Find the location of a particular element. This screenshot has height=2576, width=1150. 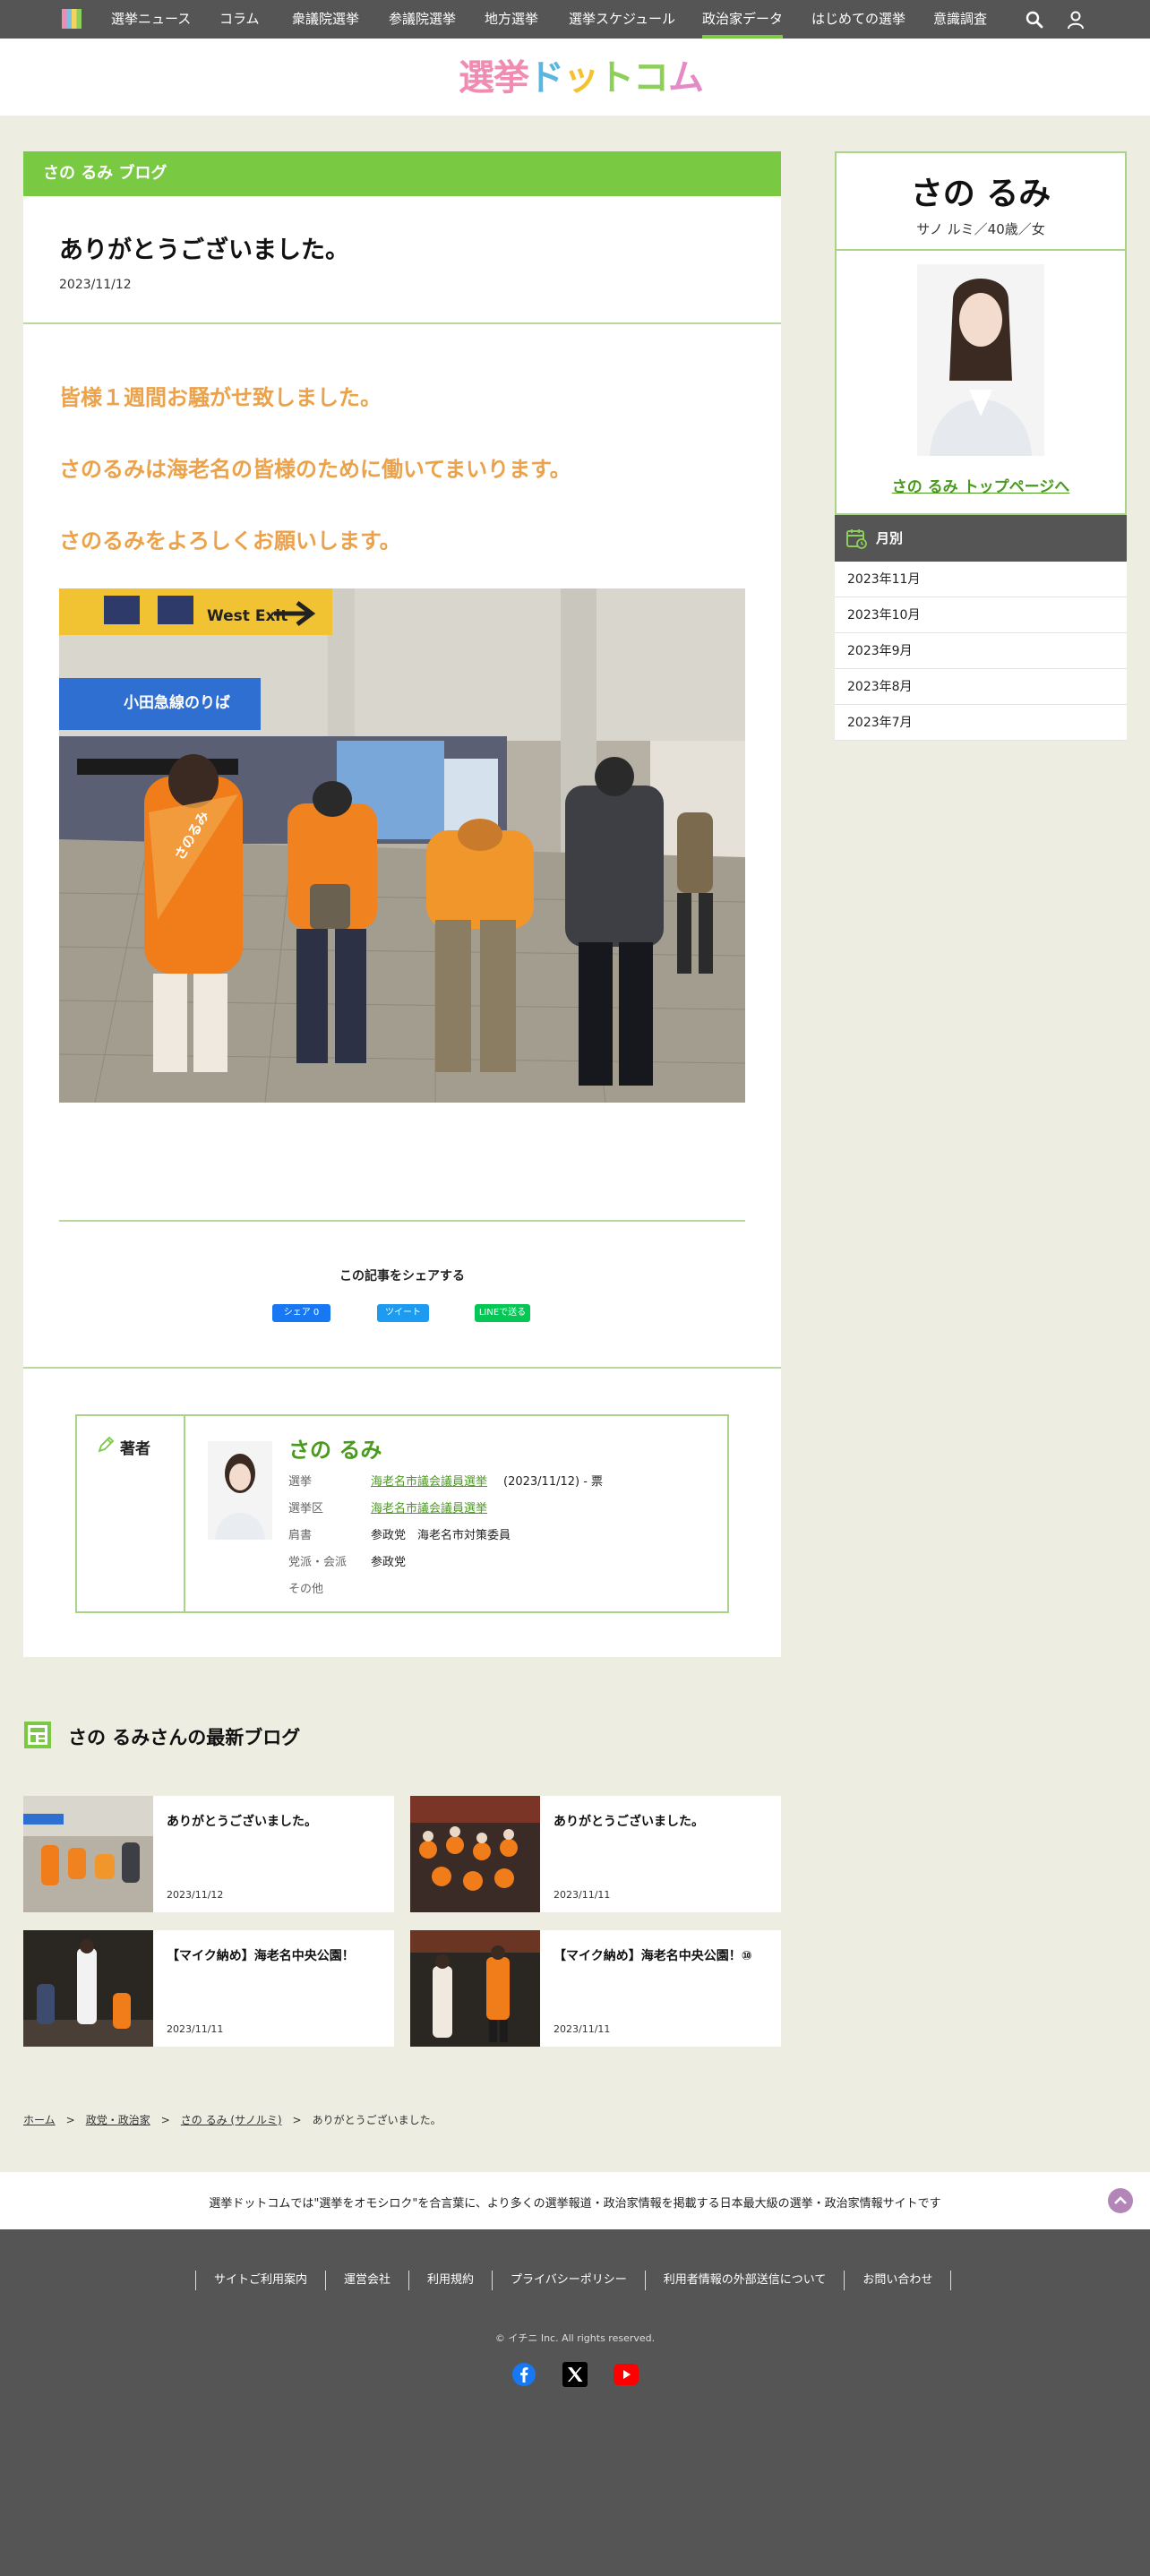

twitter-share-button: ツイート is located at coordinates (403, 1313).